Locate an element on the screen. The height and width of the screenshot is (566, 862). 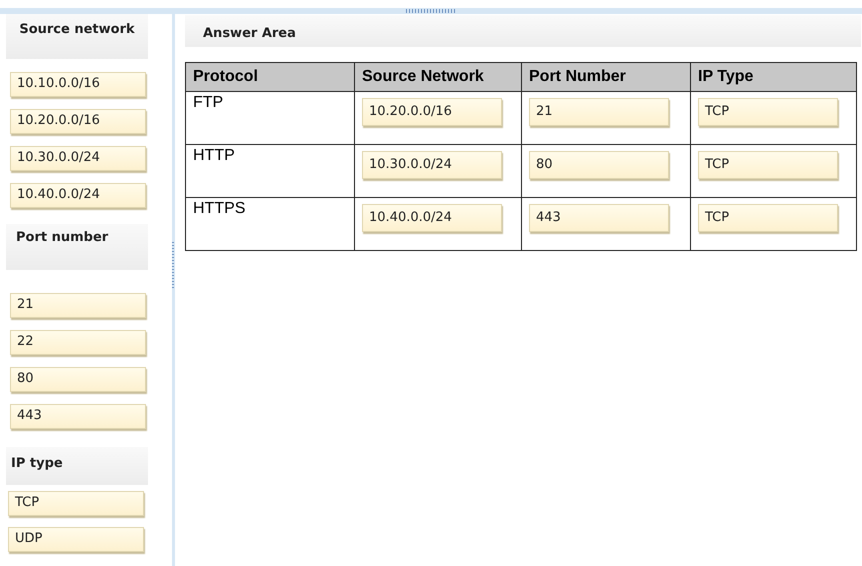
answer-tile: 10.20.0.0/16 is located at coordinates (432, 112).